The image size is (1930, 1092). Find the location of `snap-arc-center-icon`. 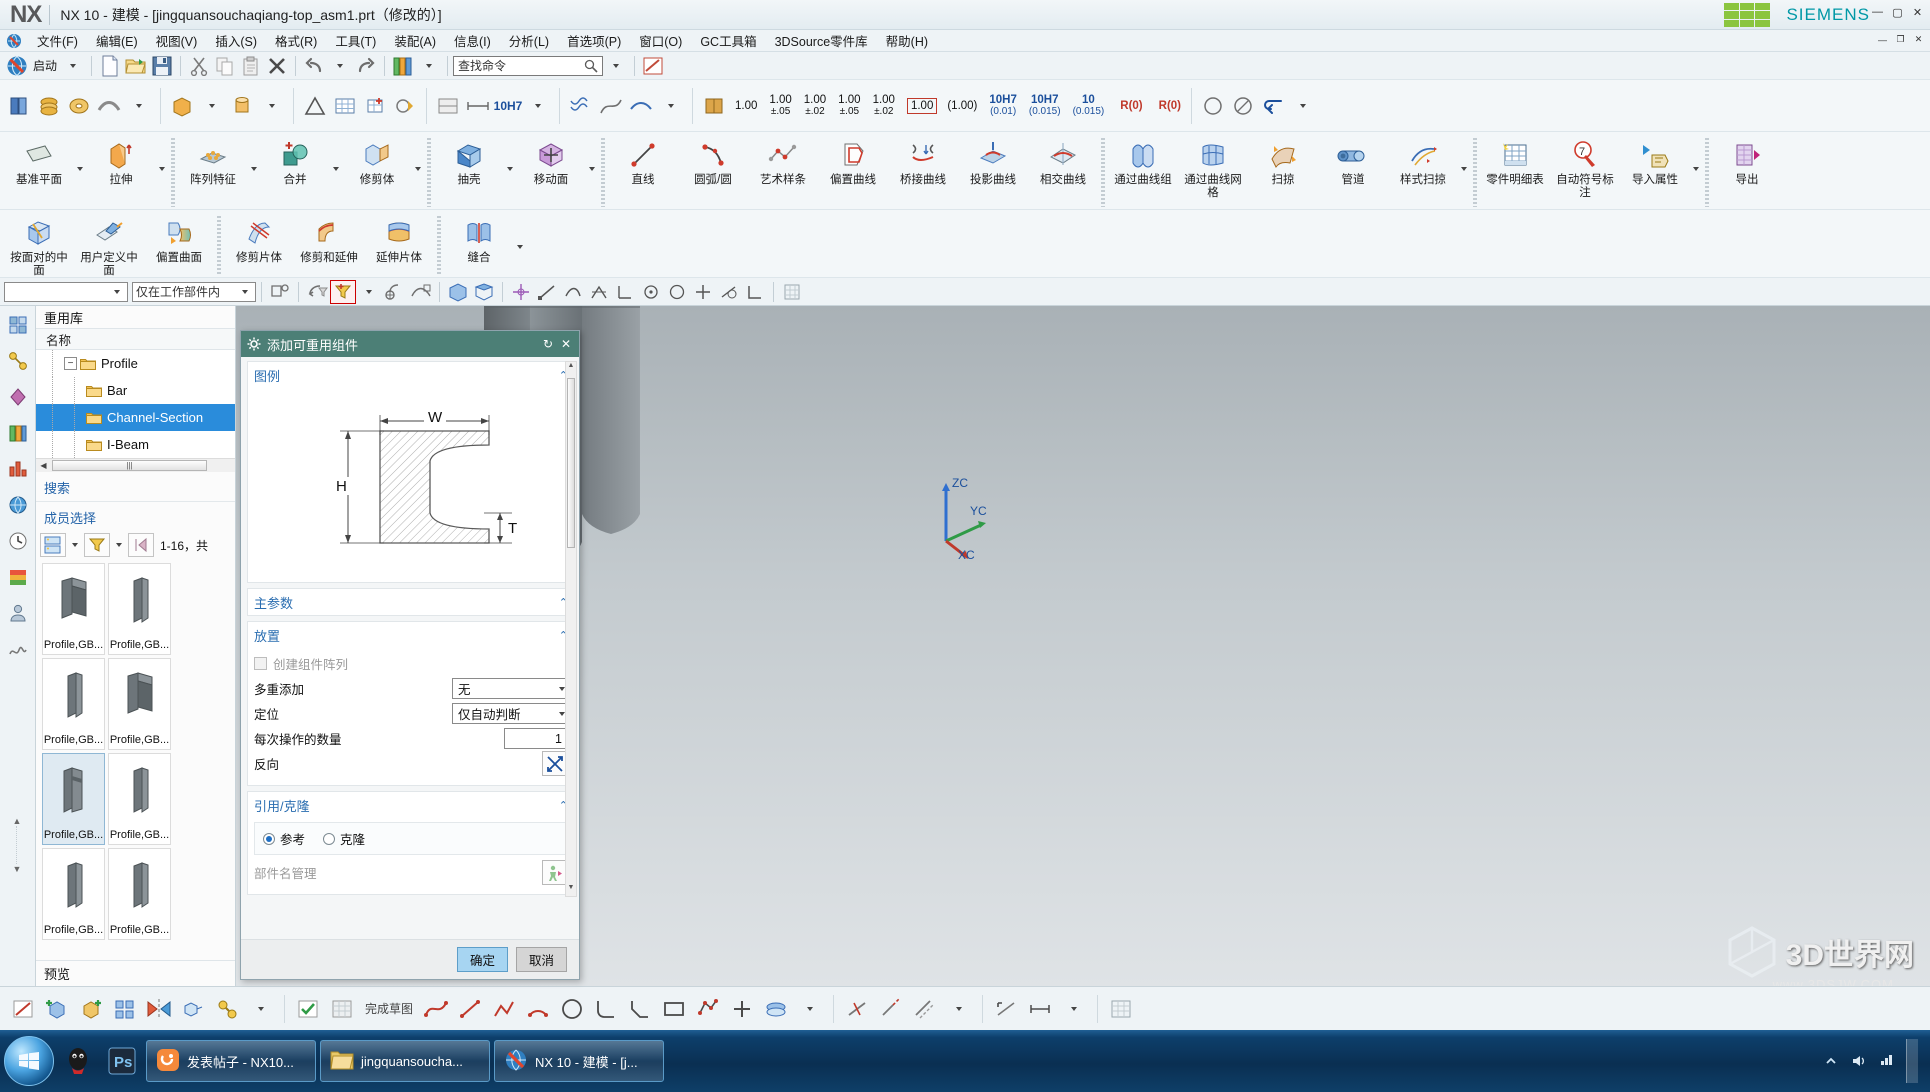

snap-arc-center-icon is located at coordinates (677, 292).